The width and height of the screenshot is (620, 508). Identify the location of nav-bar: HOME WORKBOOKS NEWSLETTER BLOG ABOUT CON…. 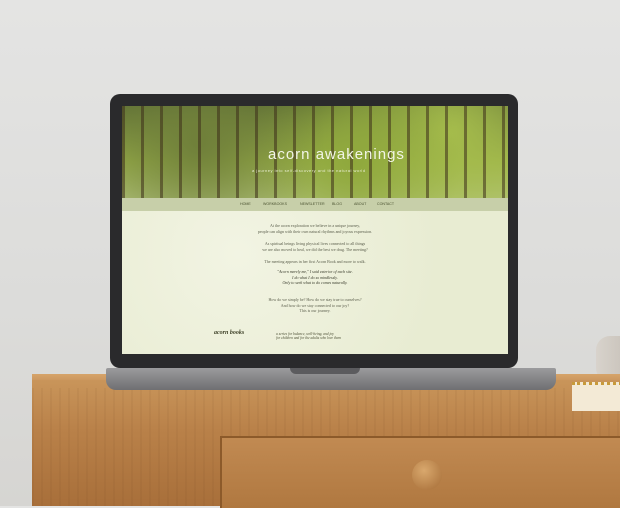
(315, 204).